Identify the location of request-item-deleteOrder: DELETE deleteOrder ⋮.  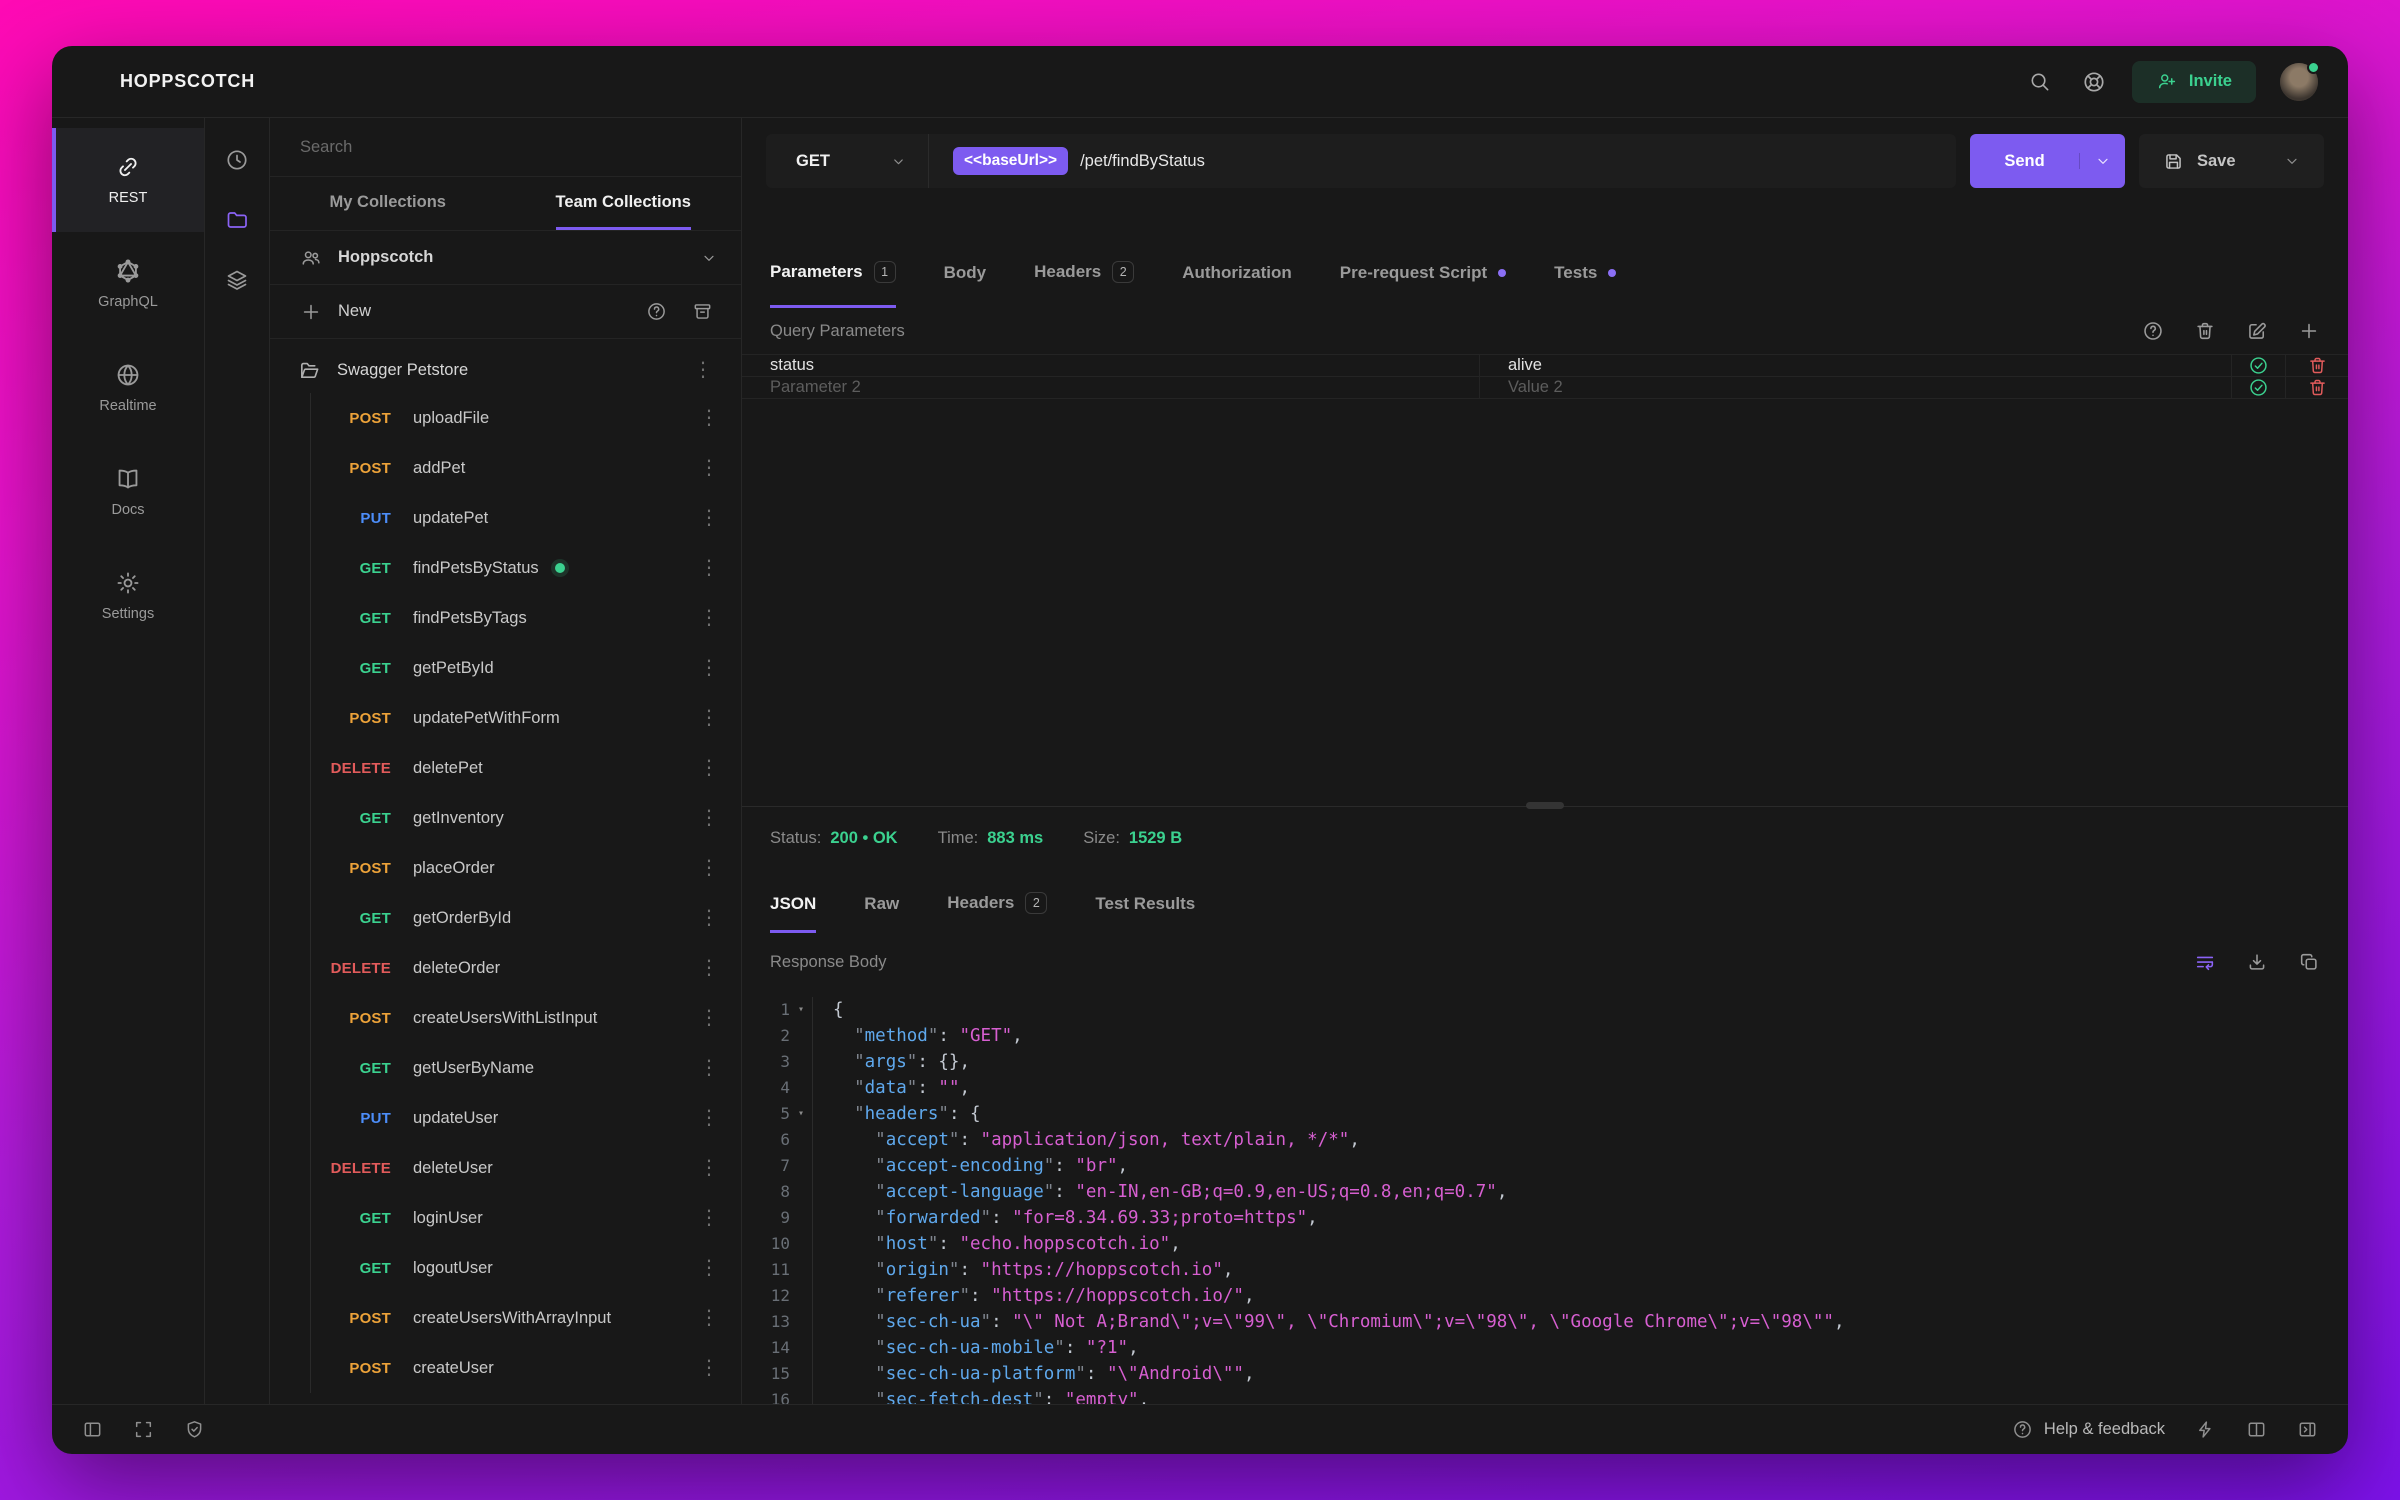
(526, 968).